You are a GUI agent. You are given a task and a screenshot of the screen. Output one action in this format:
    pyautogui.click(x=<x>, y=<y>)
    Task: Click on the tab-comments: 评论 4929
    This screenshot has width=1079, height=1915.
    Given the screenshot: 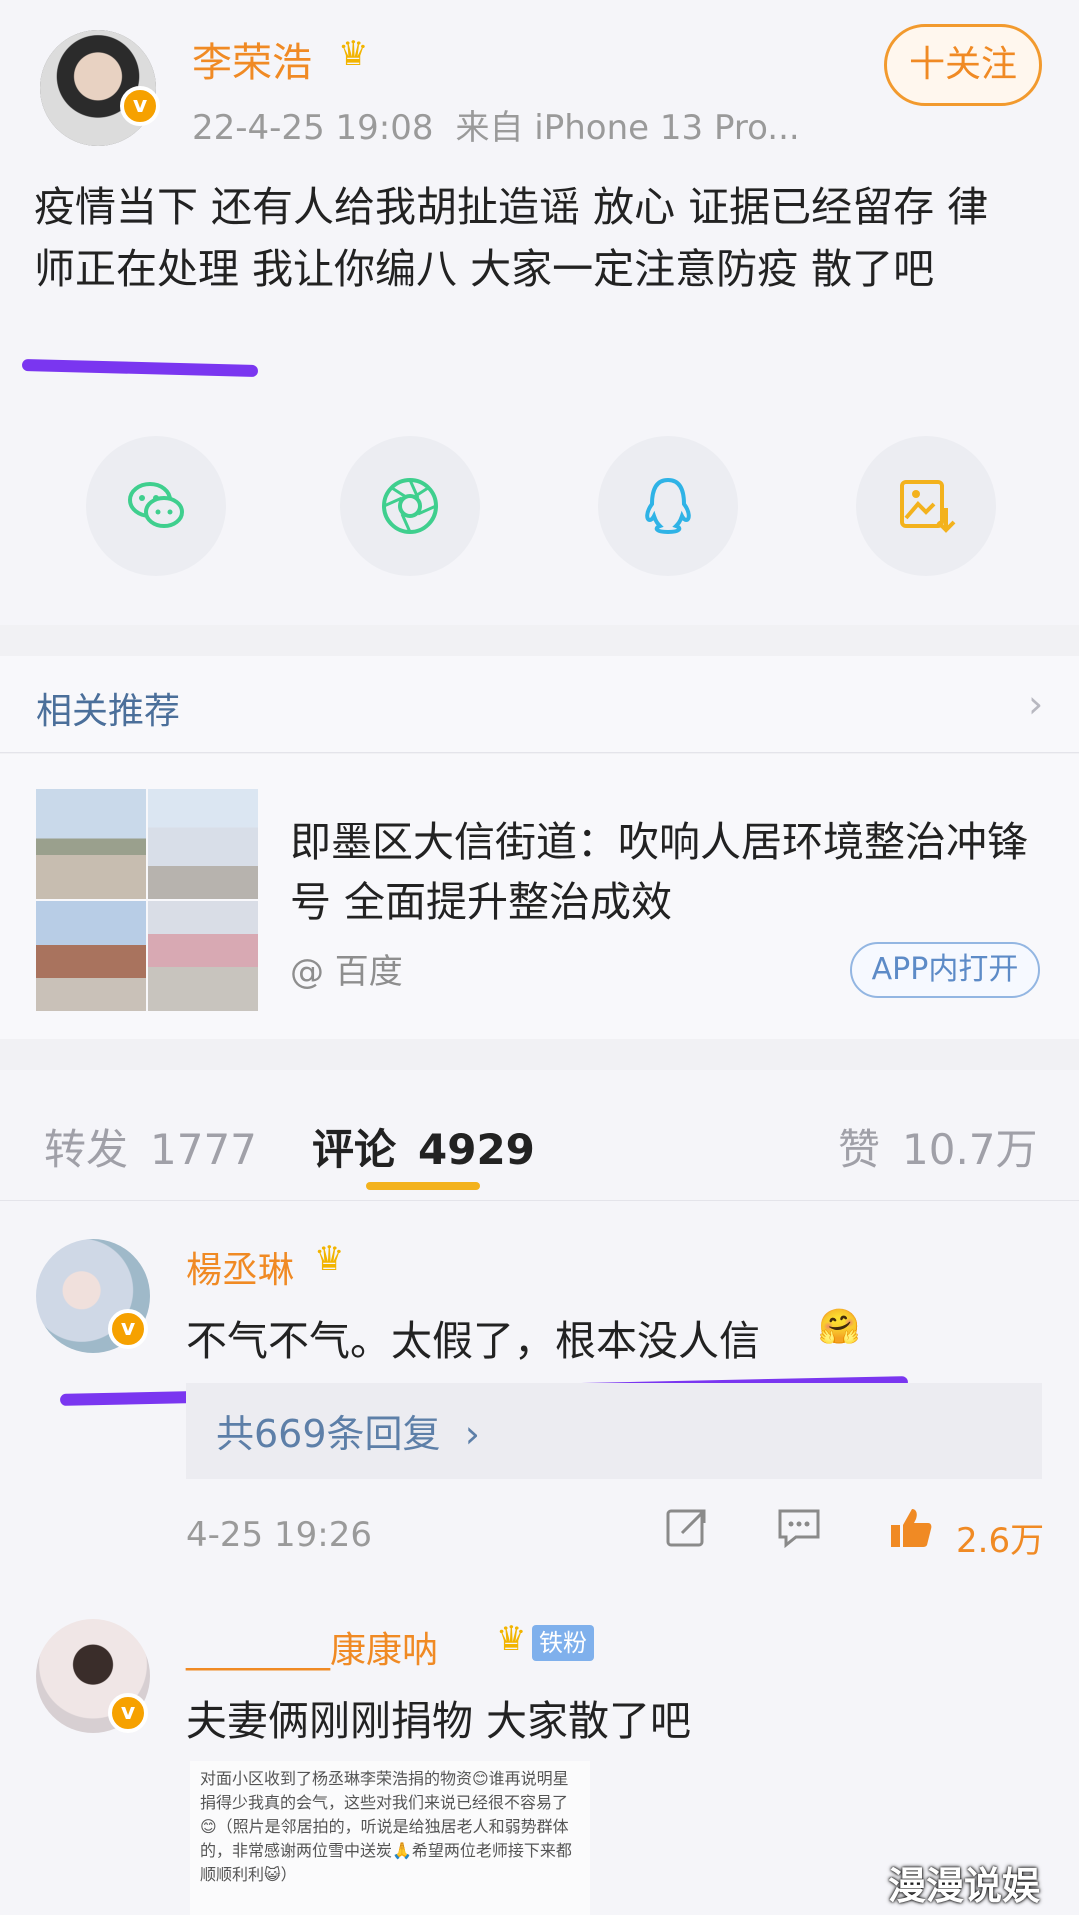 What is the action you would take?
    pyautogui.click(x=423, y=1146)
    